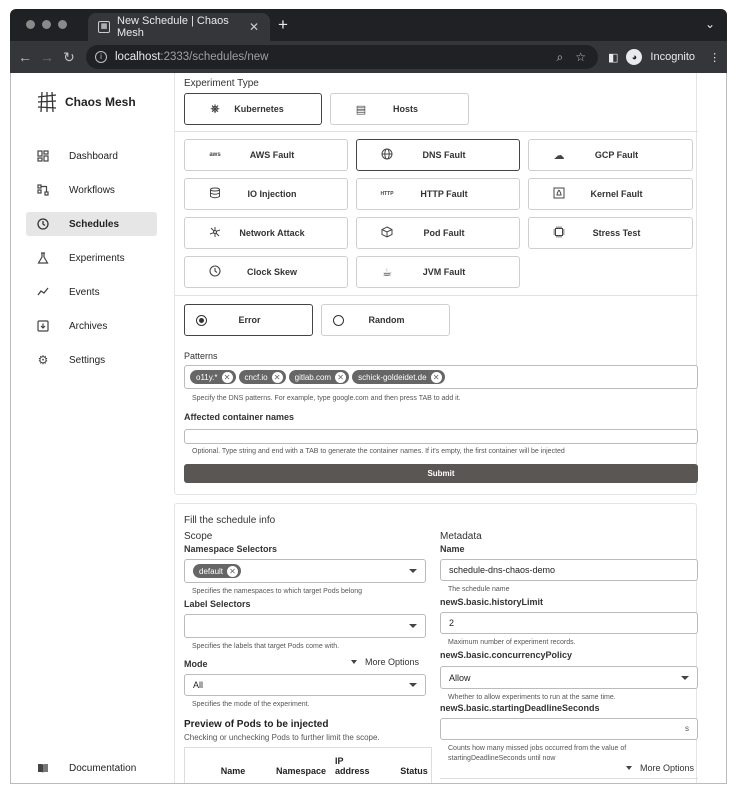  Describe the element at coordinates (221, 83) in the screenshot. I see `experiment-type-title: Experiment Type` at that location.